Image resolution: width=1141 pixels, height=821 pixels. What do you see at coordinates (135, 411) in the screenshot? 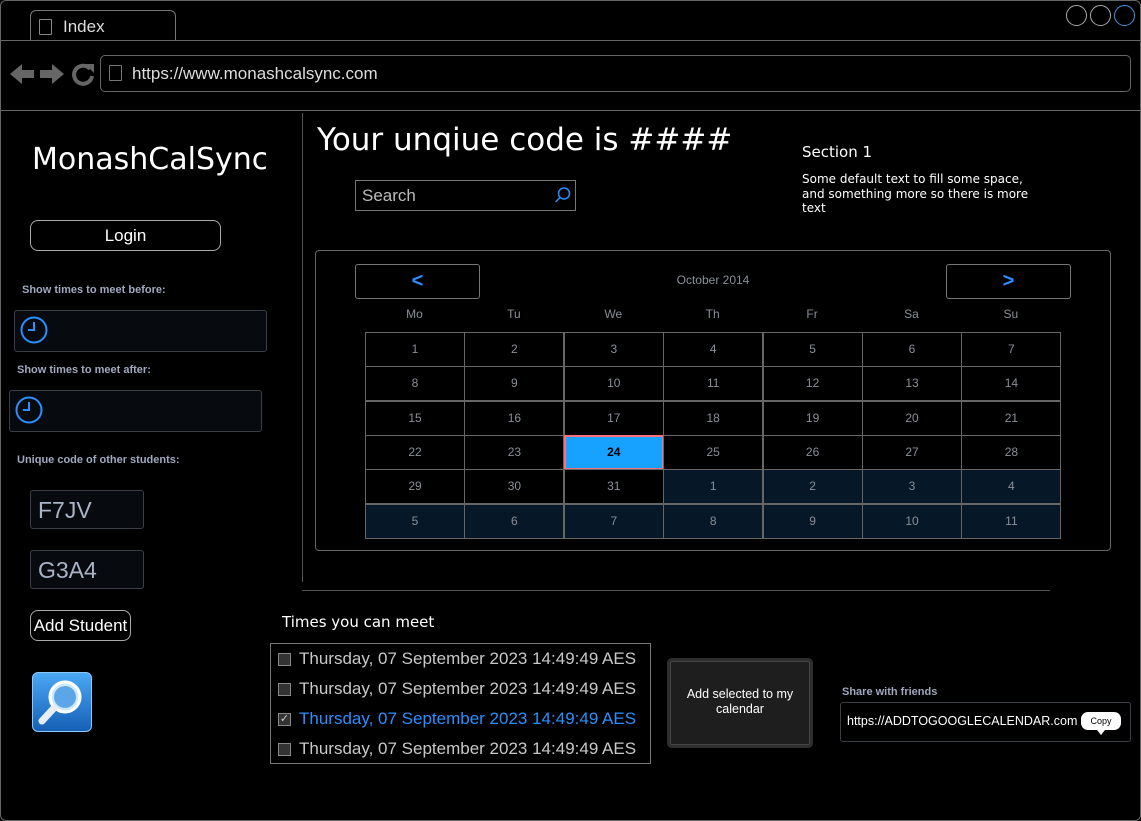
I see `after-time-picker` at bounding box center [135, 411].